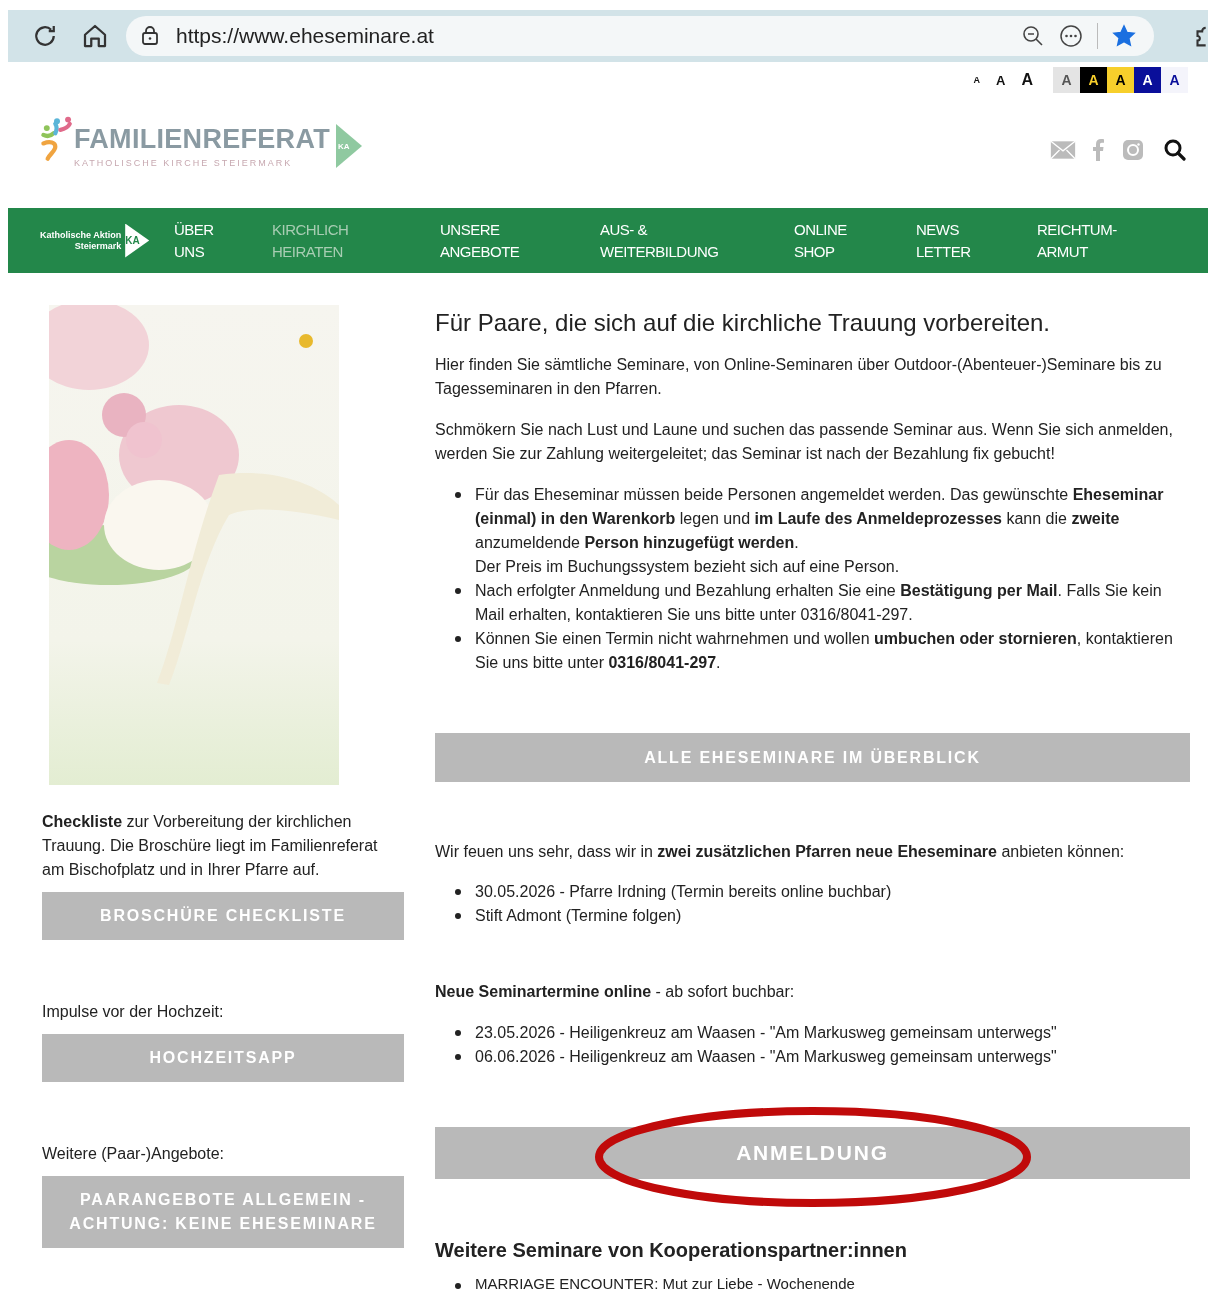 This screenshot has height=1308, width=1208. What do you see at coordinates (1033, 36) in the screenshot?
I see `zoom-out-icon` at bounding box center [1033, 36].